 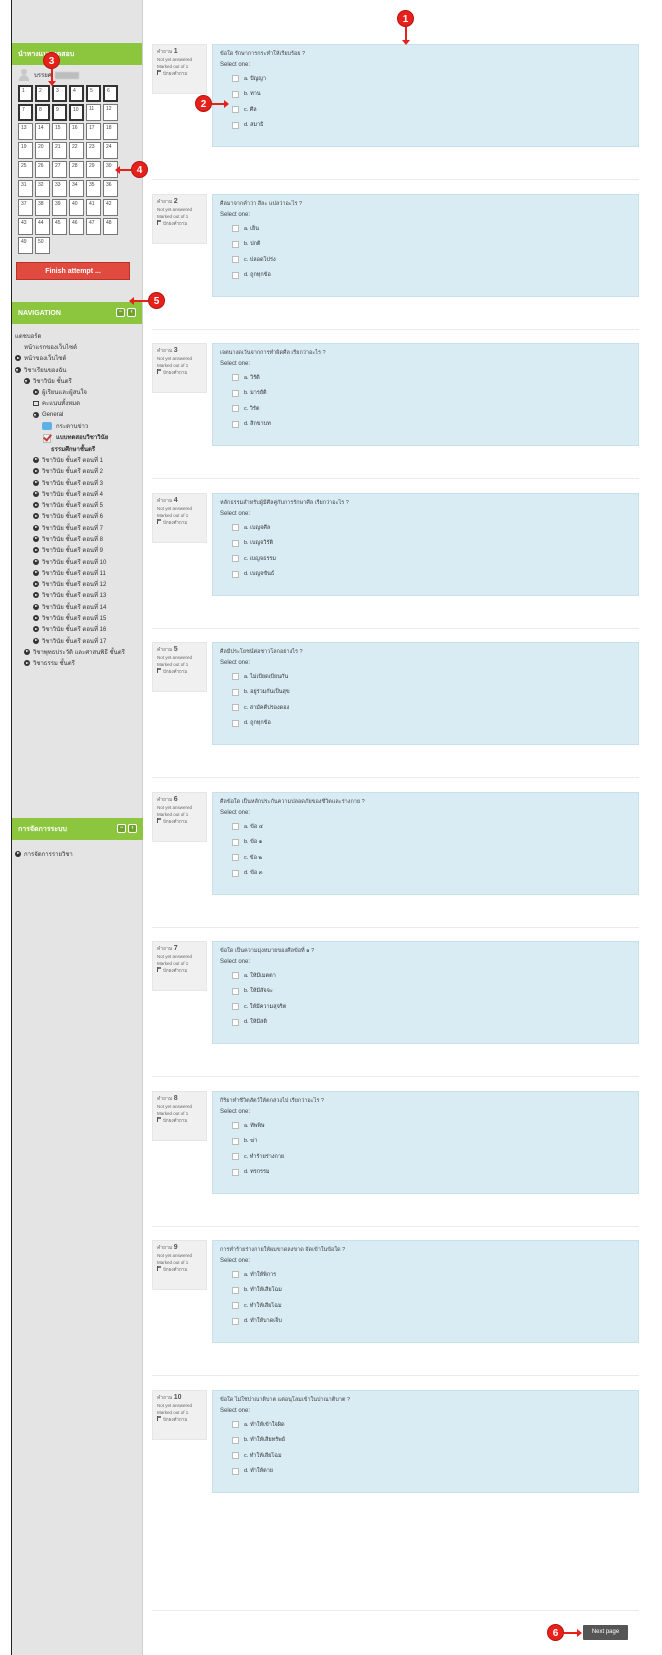 What do you see at coordinates (93, 207) in the screenshot?
I see `question-nav-button: 41` at bounding box center [93, 207].